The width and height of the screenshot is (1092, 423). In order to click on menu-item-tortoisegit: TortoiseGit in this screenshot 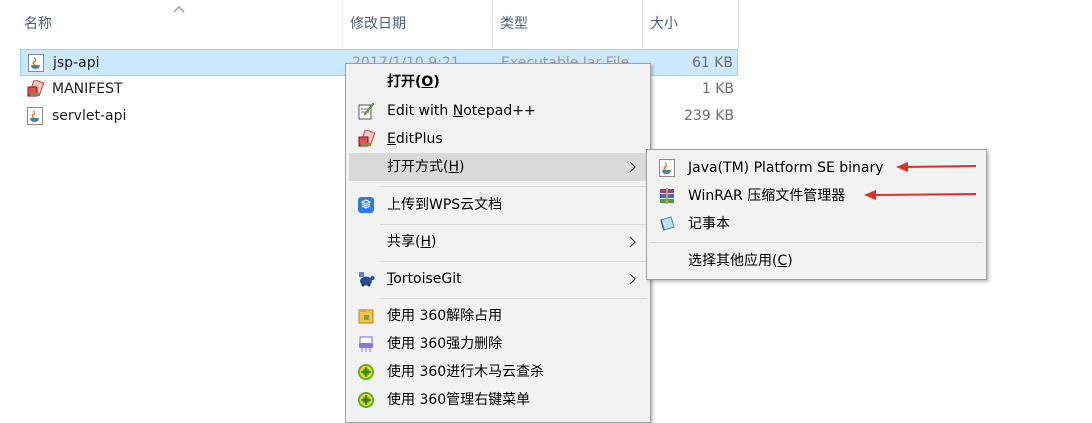, I will do `click(498, 279)`.